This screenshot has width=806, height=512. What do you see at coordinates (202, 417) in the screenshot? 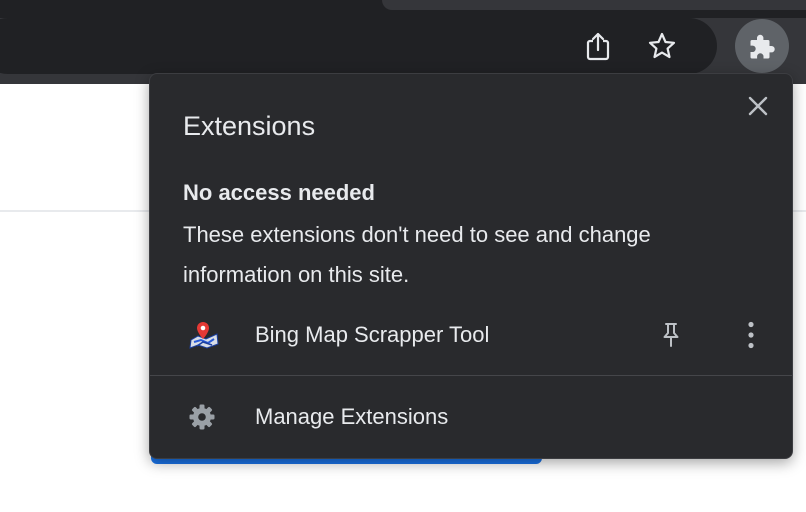
I see `gear-icon` at bounding box center [202, 417].